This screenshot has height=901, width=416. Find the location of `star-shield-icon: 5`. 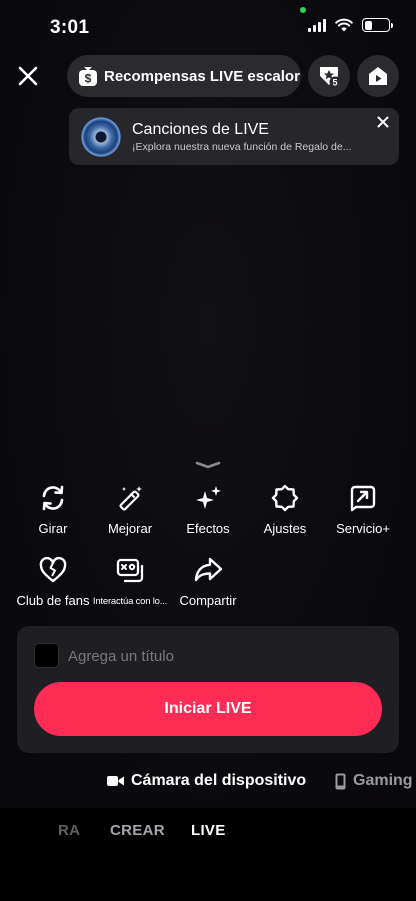

star-shield-icon: 5 is located at coordinates (330, 77).